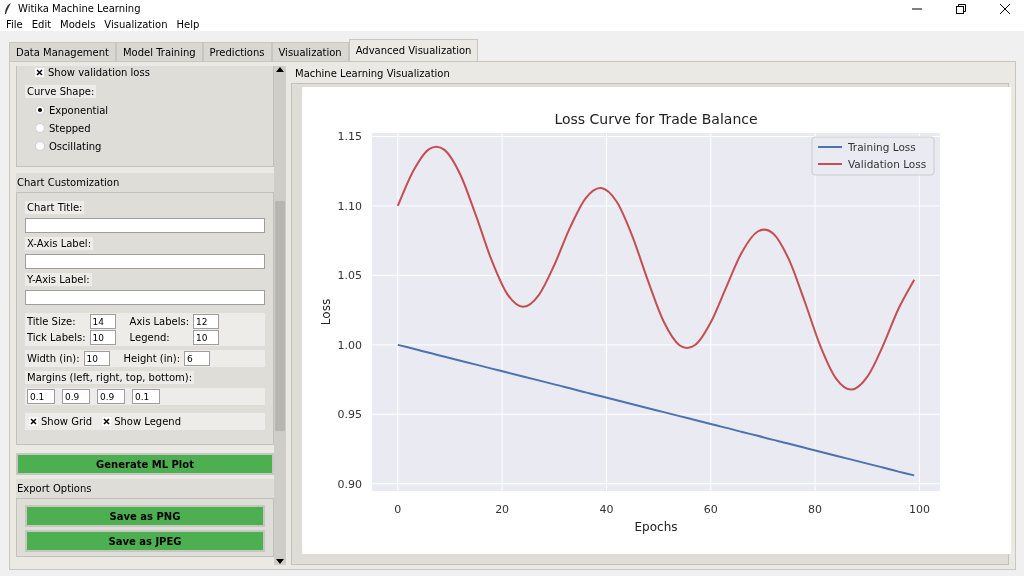 This screenshot has height=576, width=1024. I want to click on menu-item: Visualization, so click(136, 24).